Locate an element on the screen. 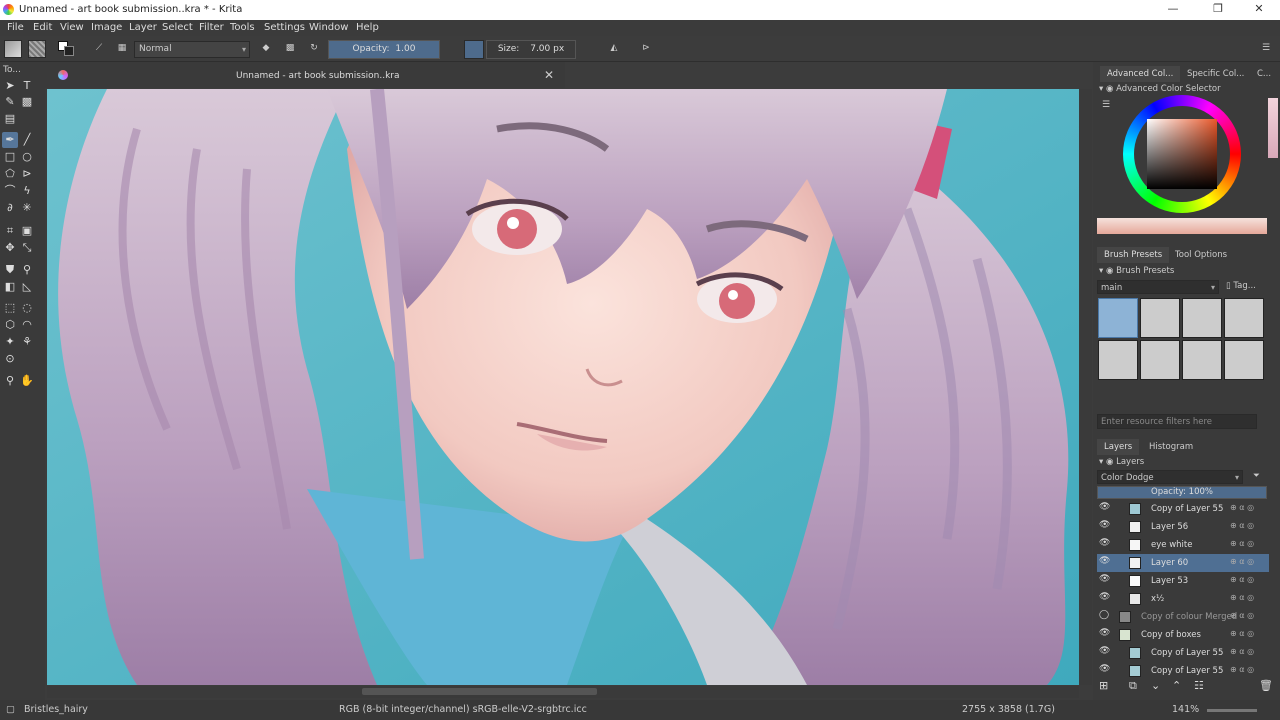  reload-preset-icon: ↻ is located at coordinates (314, 49).